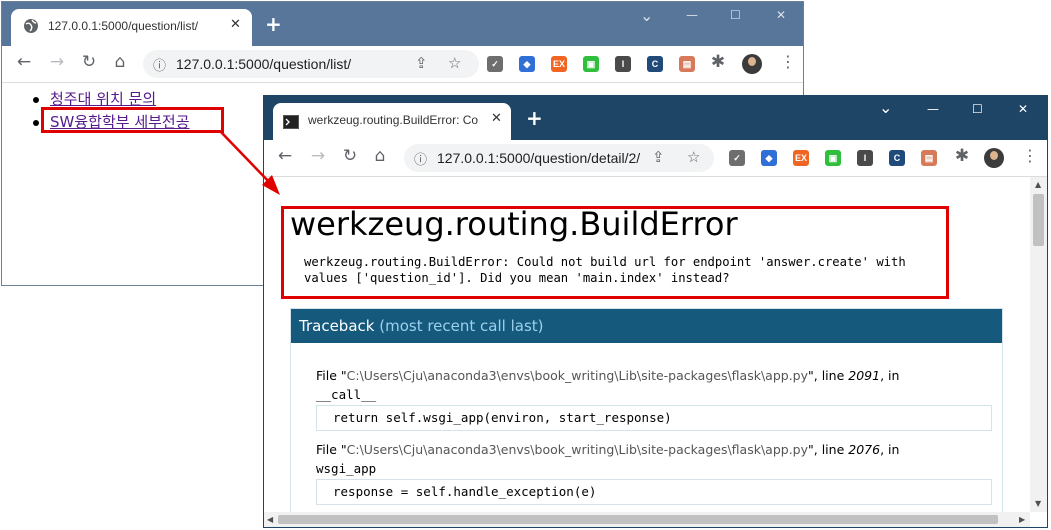 This screenshot has width=1051, height=530. What do you see at coordinates (249, 162) in the screenshot?
I see `annotation-arrow` at bounding box center [249, 162].